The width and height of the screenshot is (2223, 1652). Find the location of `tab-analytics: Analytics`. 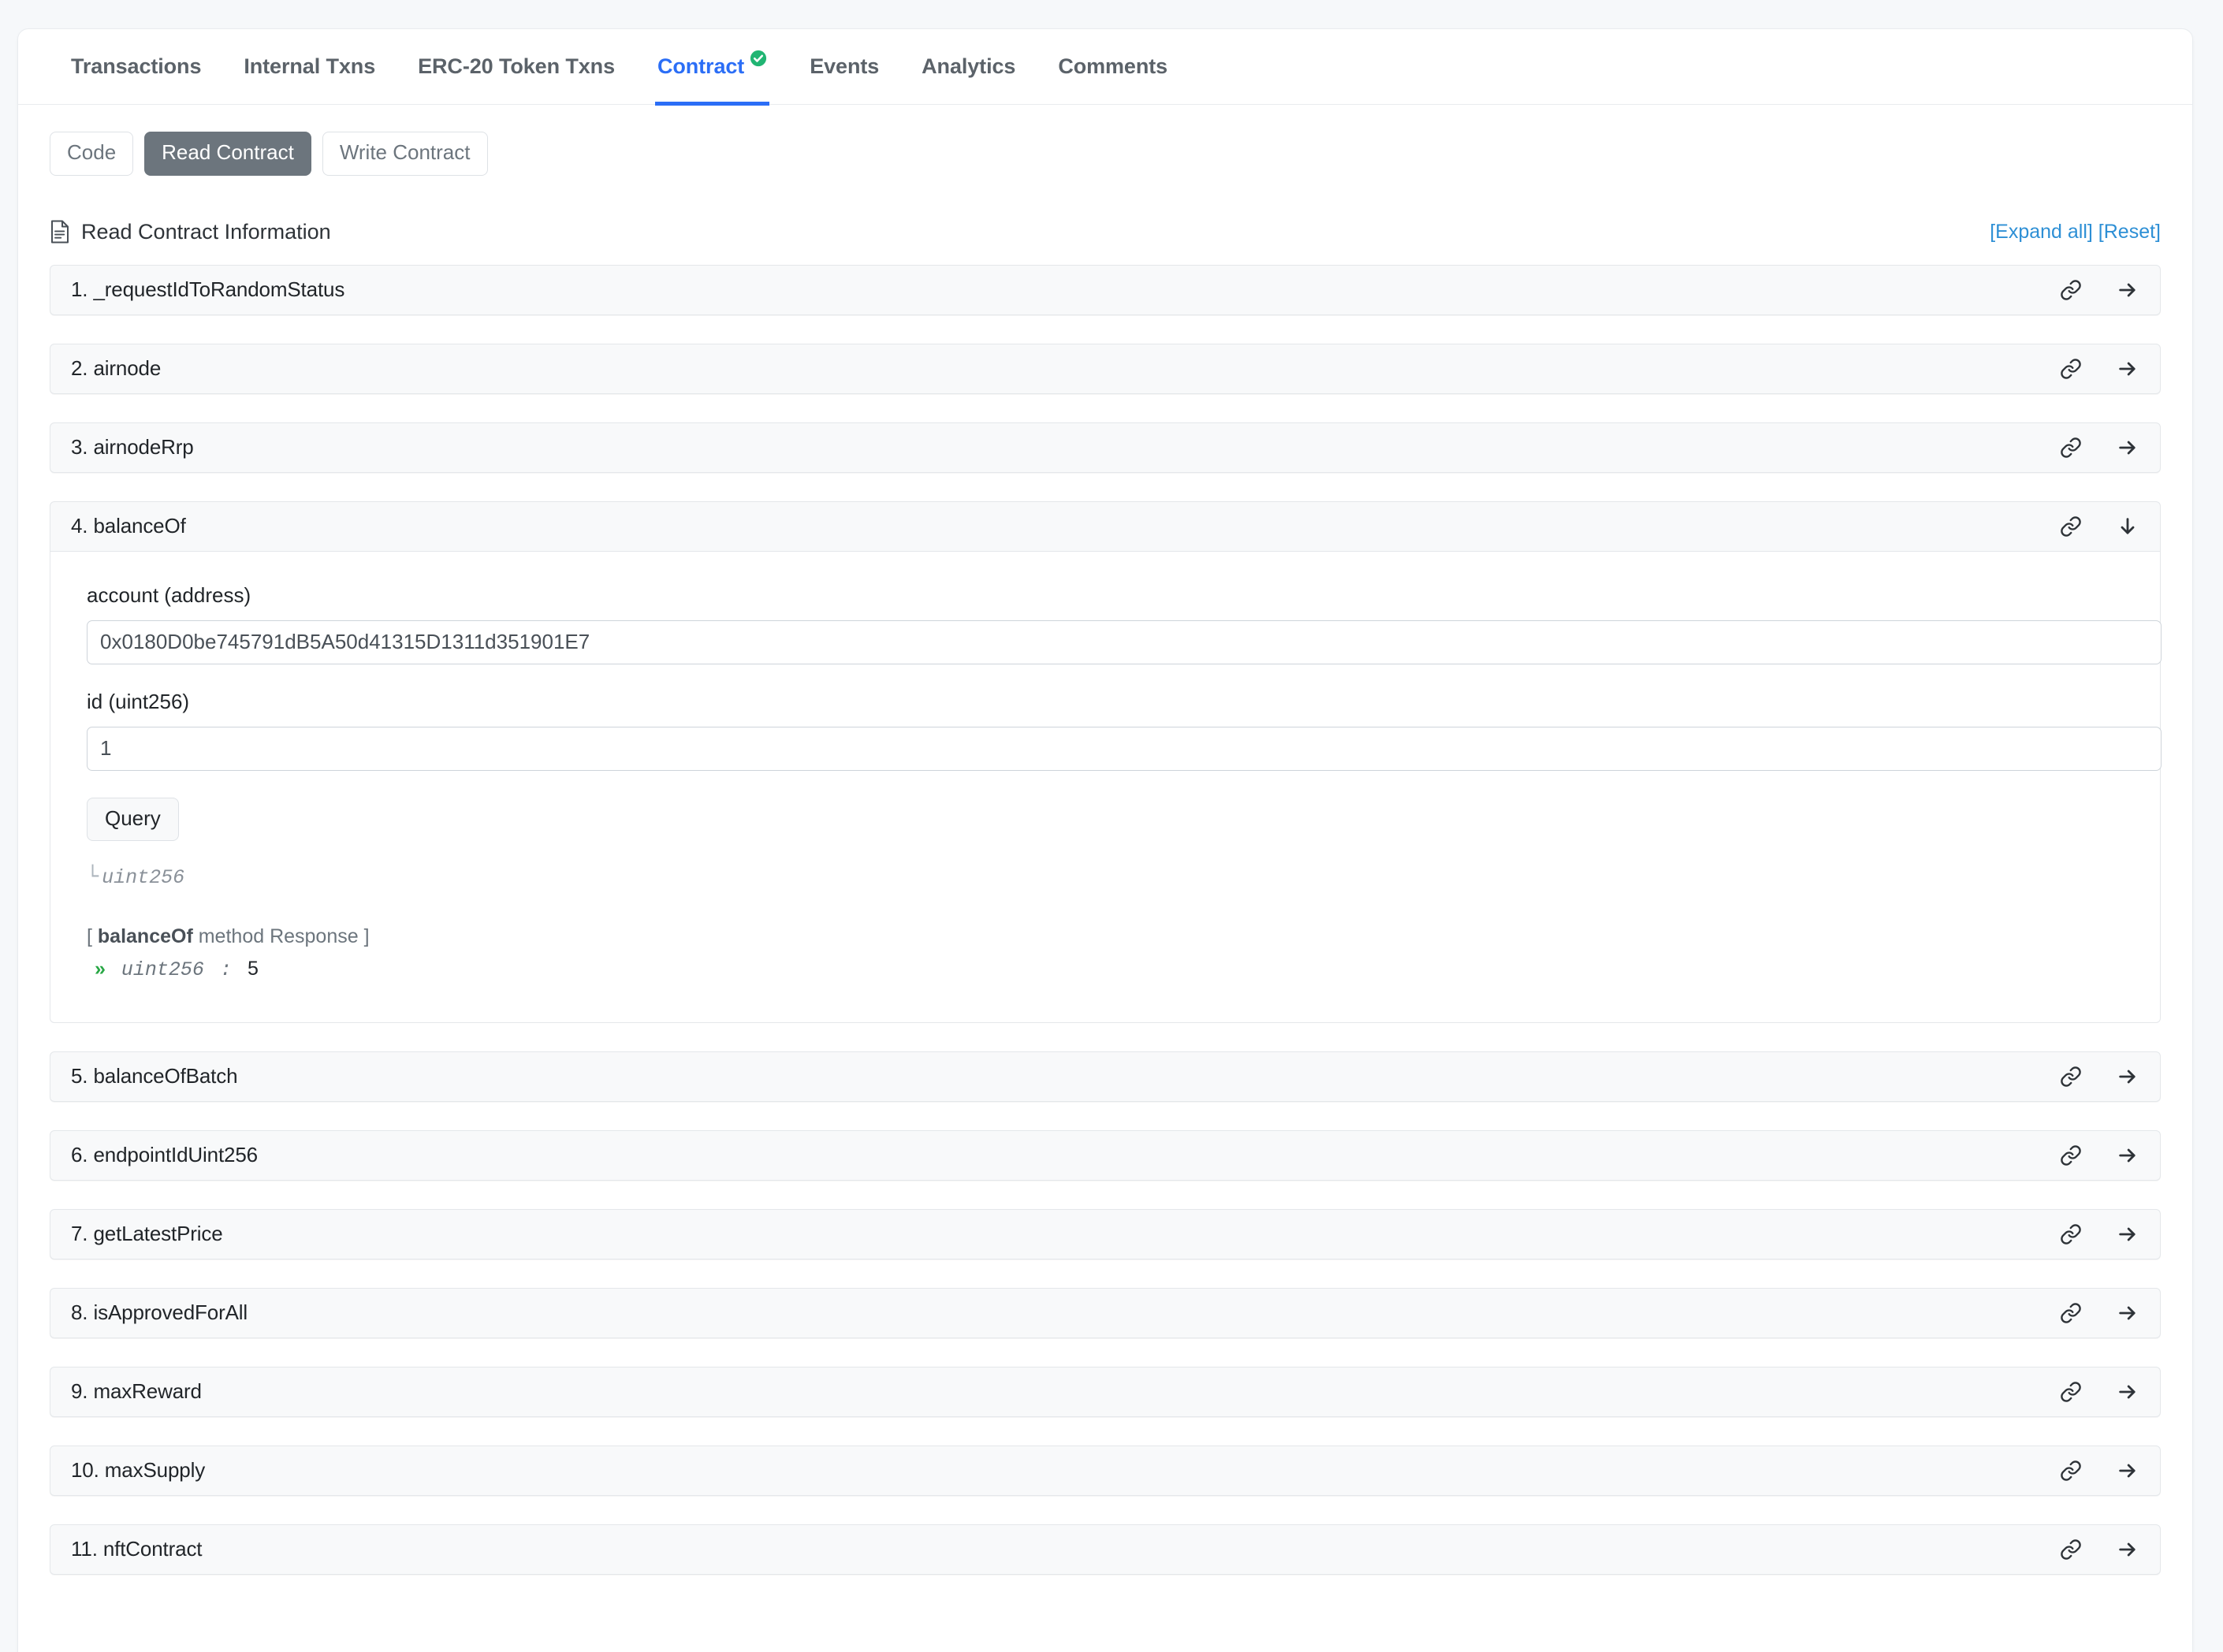

tab-analytics: Analytics is located at coordinates (968, 67).